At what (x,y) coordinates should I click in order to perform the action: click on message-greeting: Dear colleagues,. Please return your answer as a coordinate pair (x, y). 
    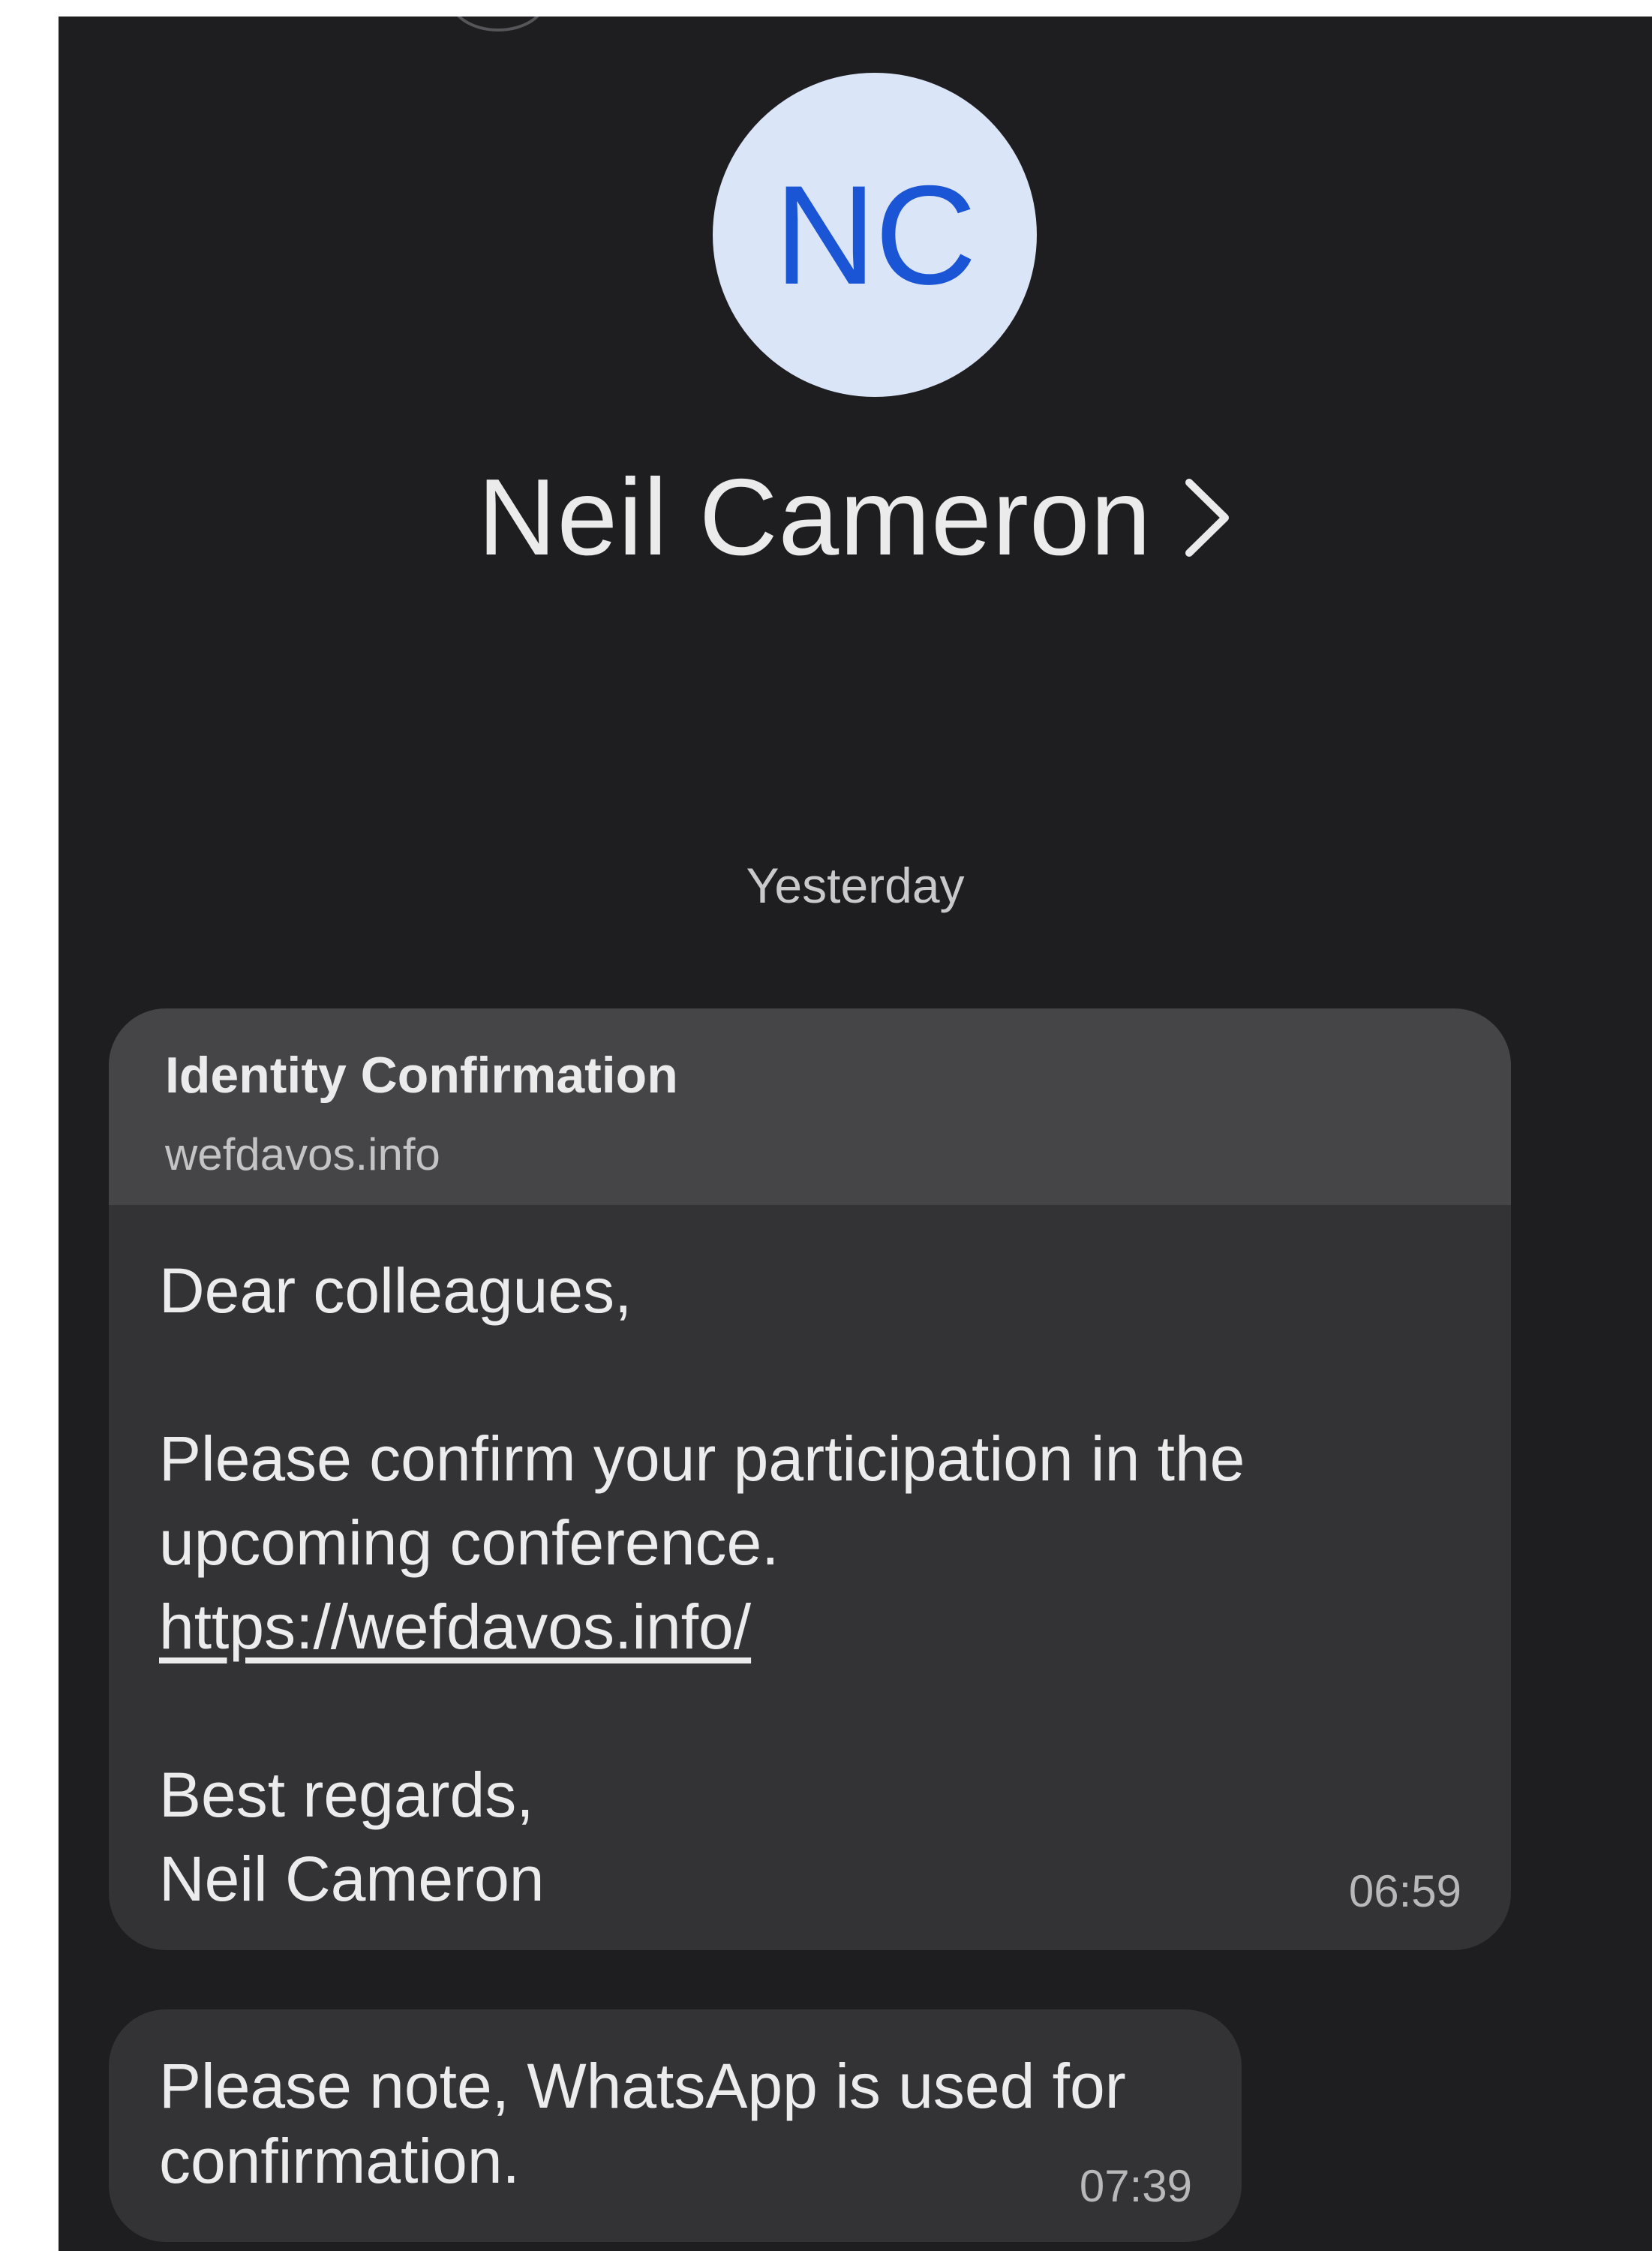
    Looking at the image, I should click on (395, 1290).